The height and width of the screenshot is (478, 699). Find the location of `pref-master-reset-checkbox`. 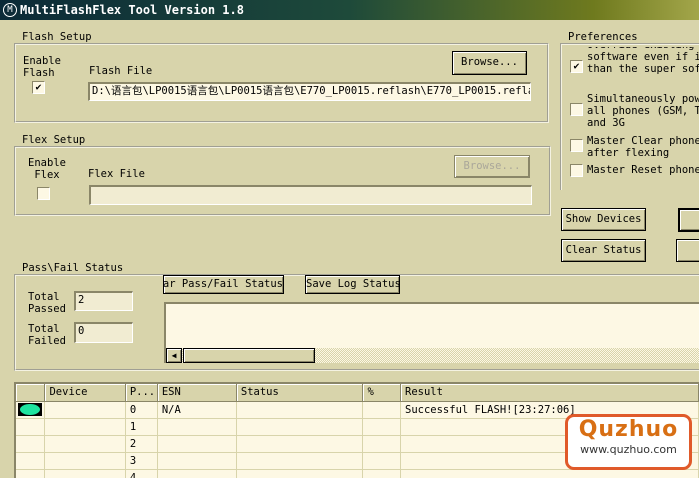

pref-master-reset-checkbox is located at coordinates (576, 170).